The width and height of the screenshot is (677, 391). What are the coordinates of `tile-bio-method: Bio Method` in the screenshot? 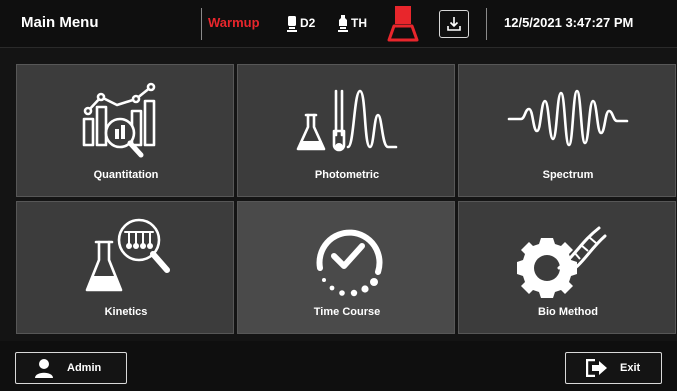 It's located at (567, 267).